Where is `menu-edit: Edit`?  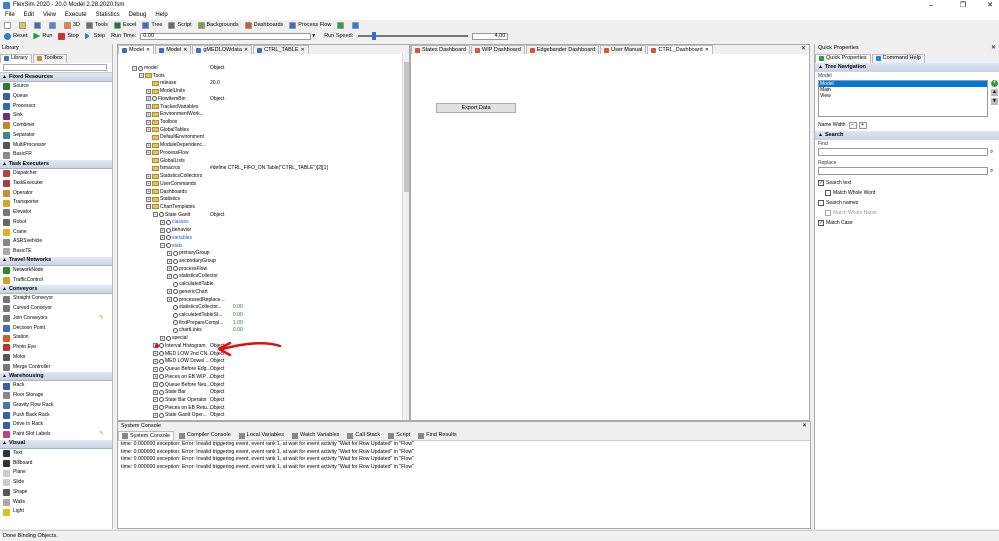
menu-edit: Edit is located at coordinates (29, 15).